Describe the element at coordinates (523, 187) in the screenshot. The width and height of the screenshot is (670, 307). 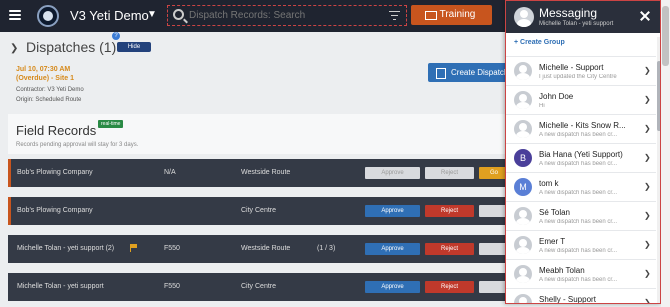
I see `avatar: M` at that location.